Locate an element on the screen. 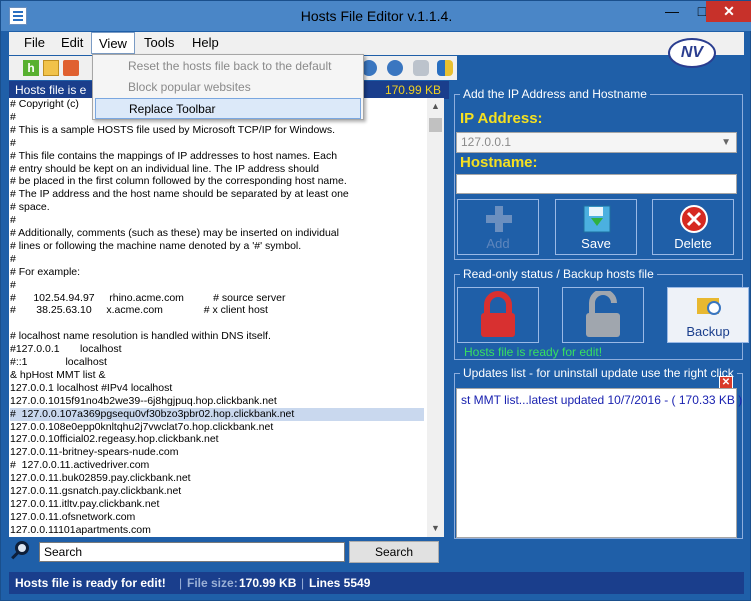  backup-button-label: Backup is located at coordinates (708, 331).